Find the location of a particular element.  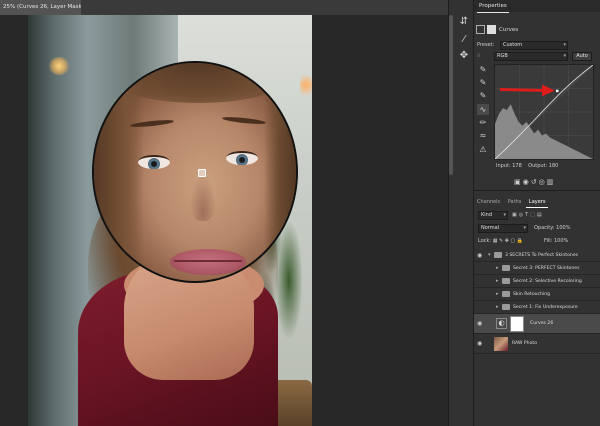

layers-panel-tabs: Channels Paths Layers is located at coordinates (537, 202).